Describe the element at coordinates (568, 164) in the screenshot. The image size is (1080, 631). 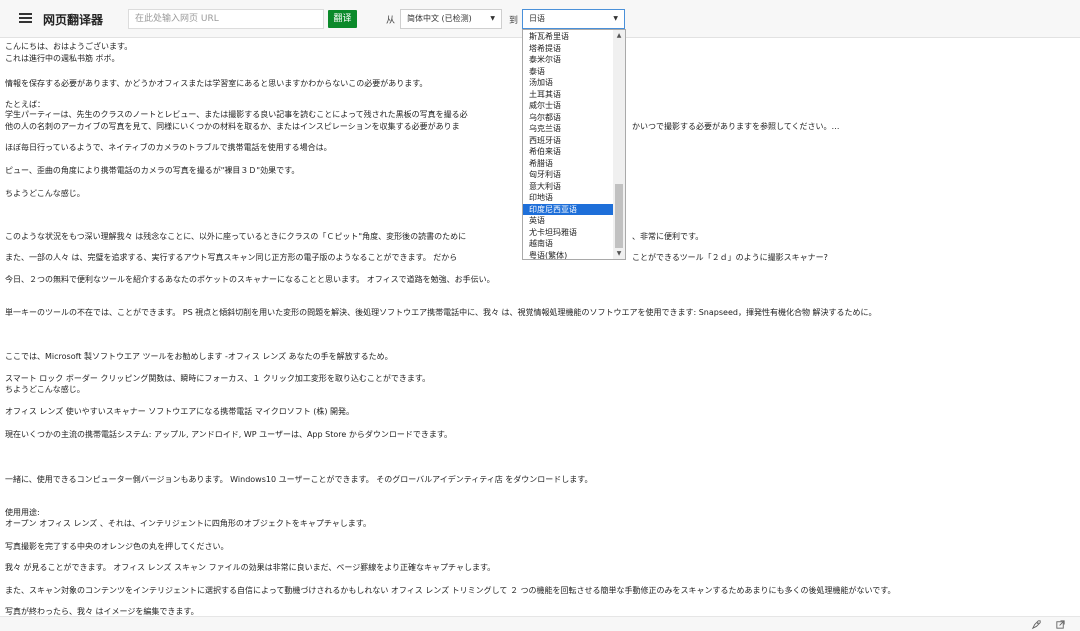
I see `language-option: 希腊语` at that location.